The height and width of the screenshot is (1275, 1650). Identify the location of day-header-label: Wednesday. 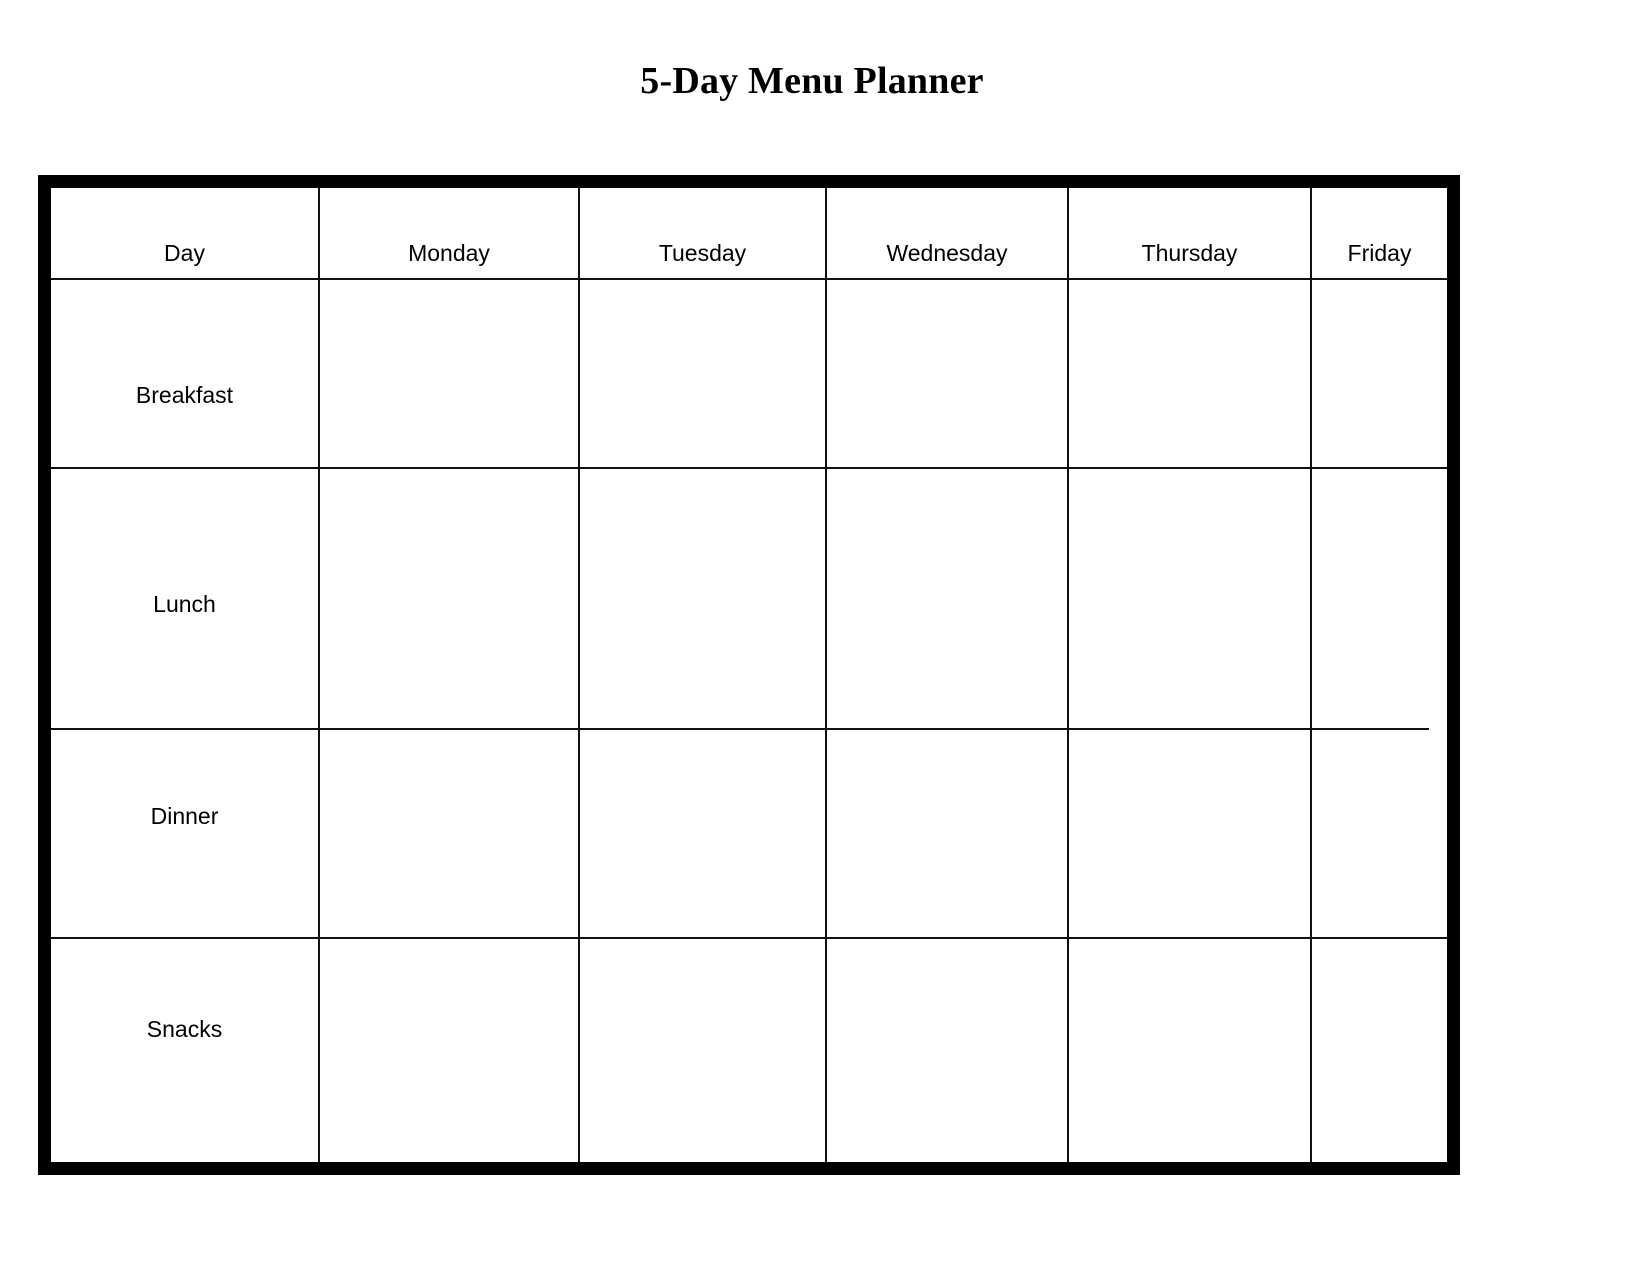
(947, 253).